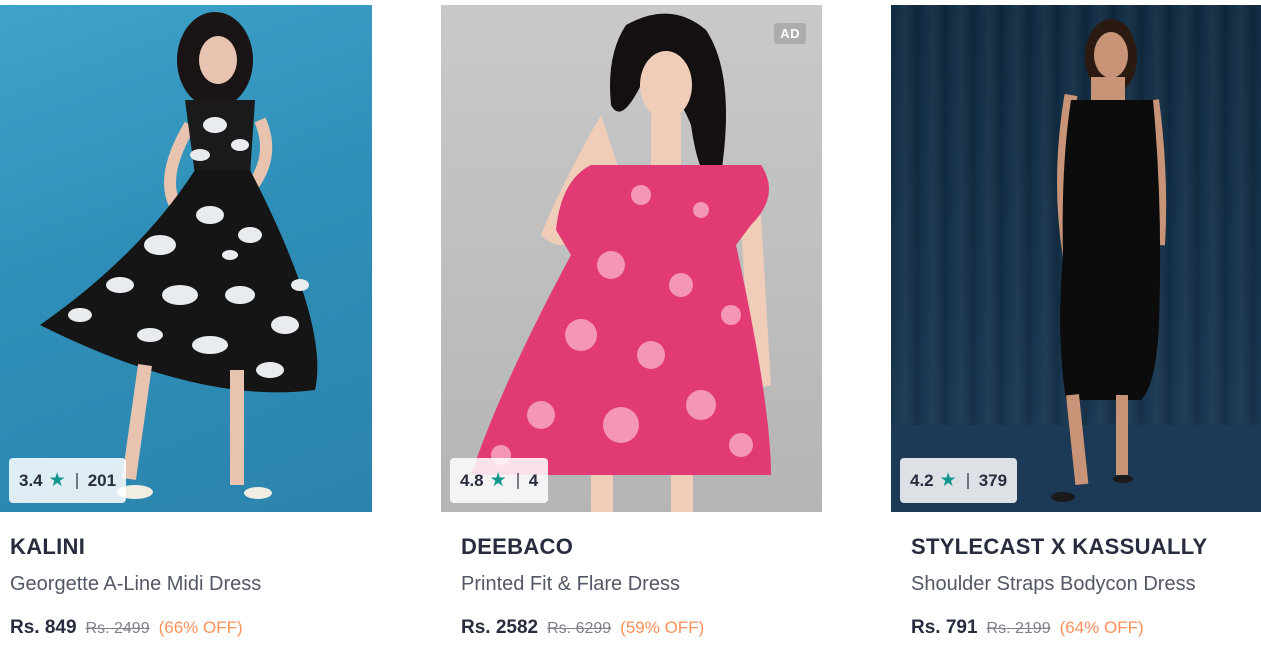 This screenshot has width=1261, height=666. What do you see at coordinates (200, 627) in the screenshot?
I see `discount: (66% OFF)` at bounding box center [200, 627].